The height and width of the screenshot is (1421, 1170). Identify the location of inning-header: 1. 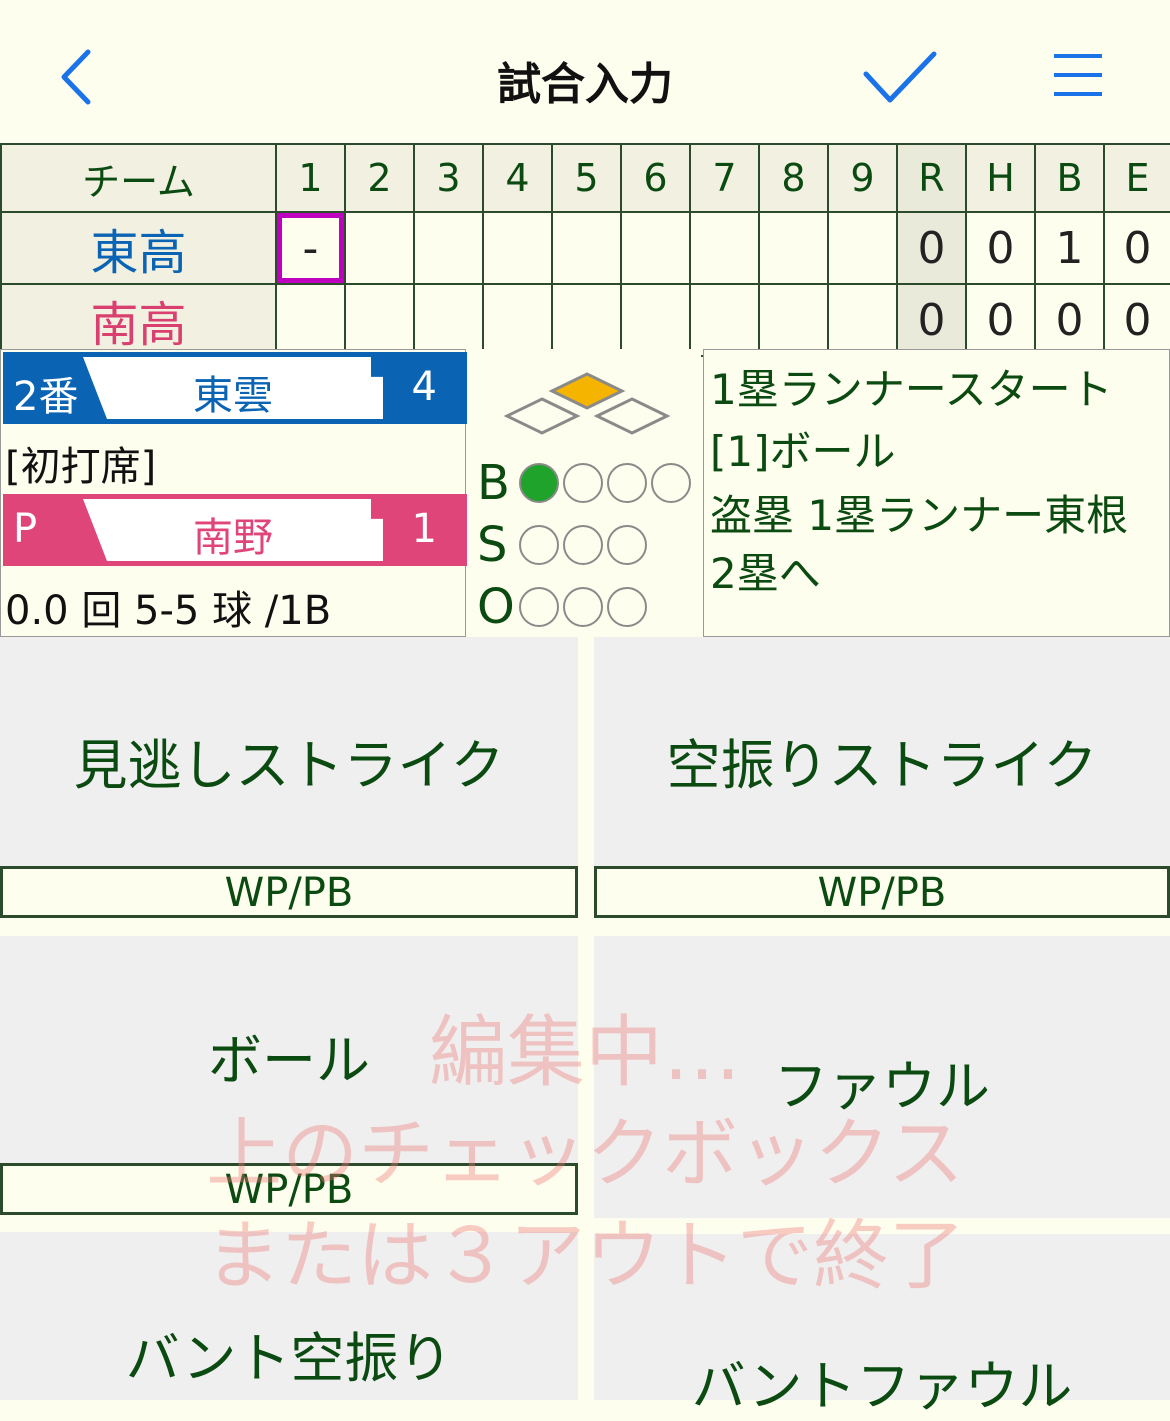
(310, 178).